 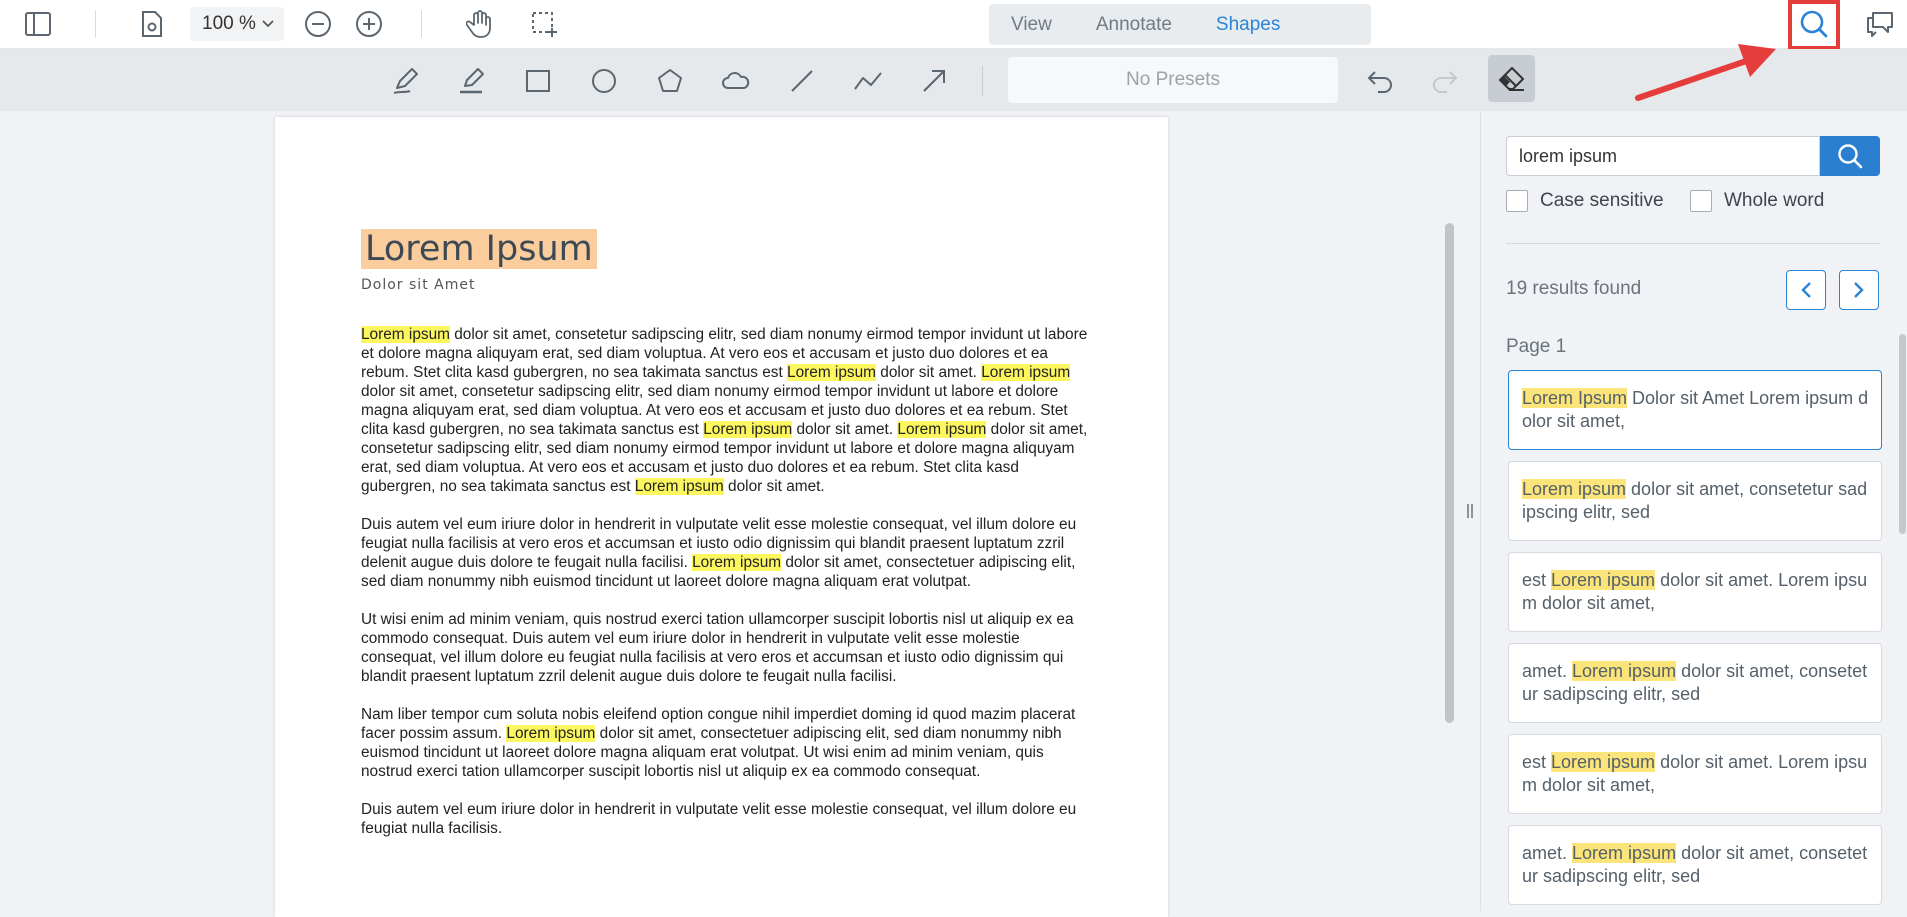 I want to click on search-icon, so click(x=1850, y=156).